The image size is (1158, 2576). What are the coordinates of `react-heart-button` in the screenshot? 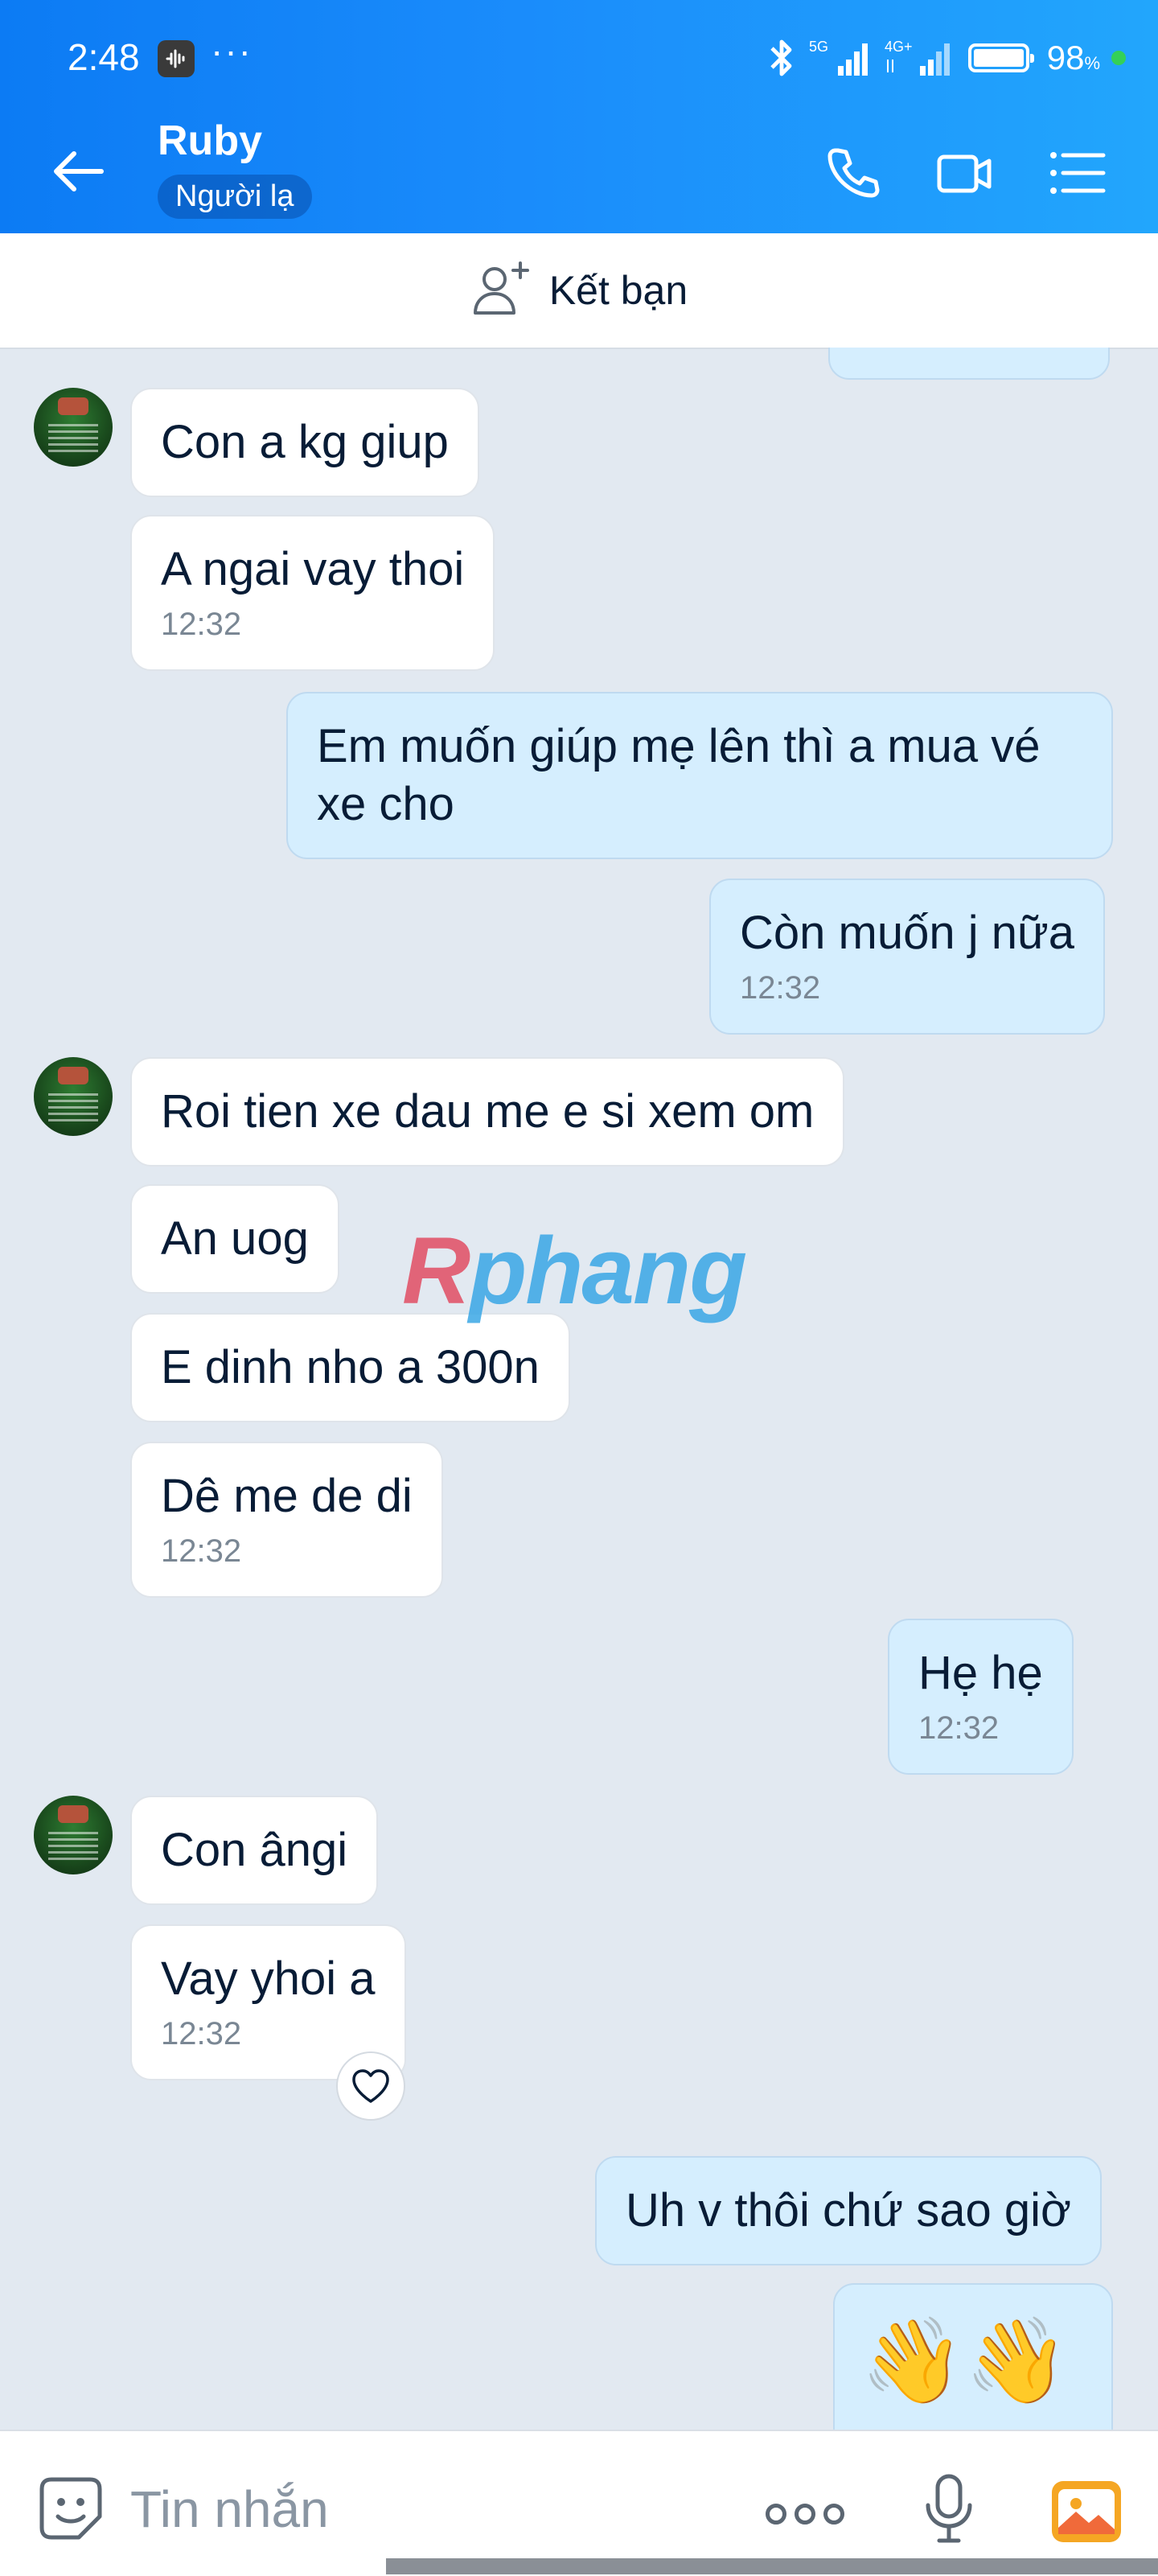 It's located at (370, 2086).